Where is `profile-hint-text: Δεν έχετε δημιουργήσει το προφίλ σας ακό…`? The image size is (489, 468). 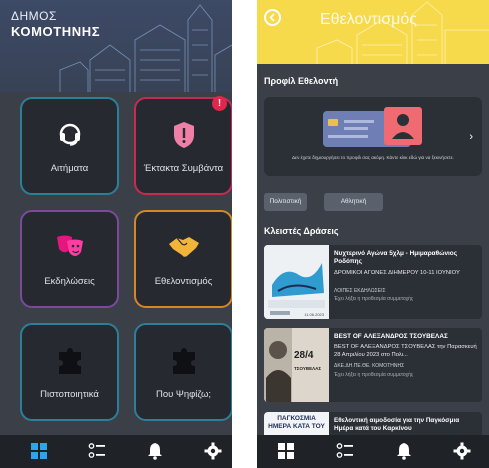 profile-hint-text: Δεν έχετε δημιουργήσει το προφίλ σας ακό… is located at coordinates (373, 157).